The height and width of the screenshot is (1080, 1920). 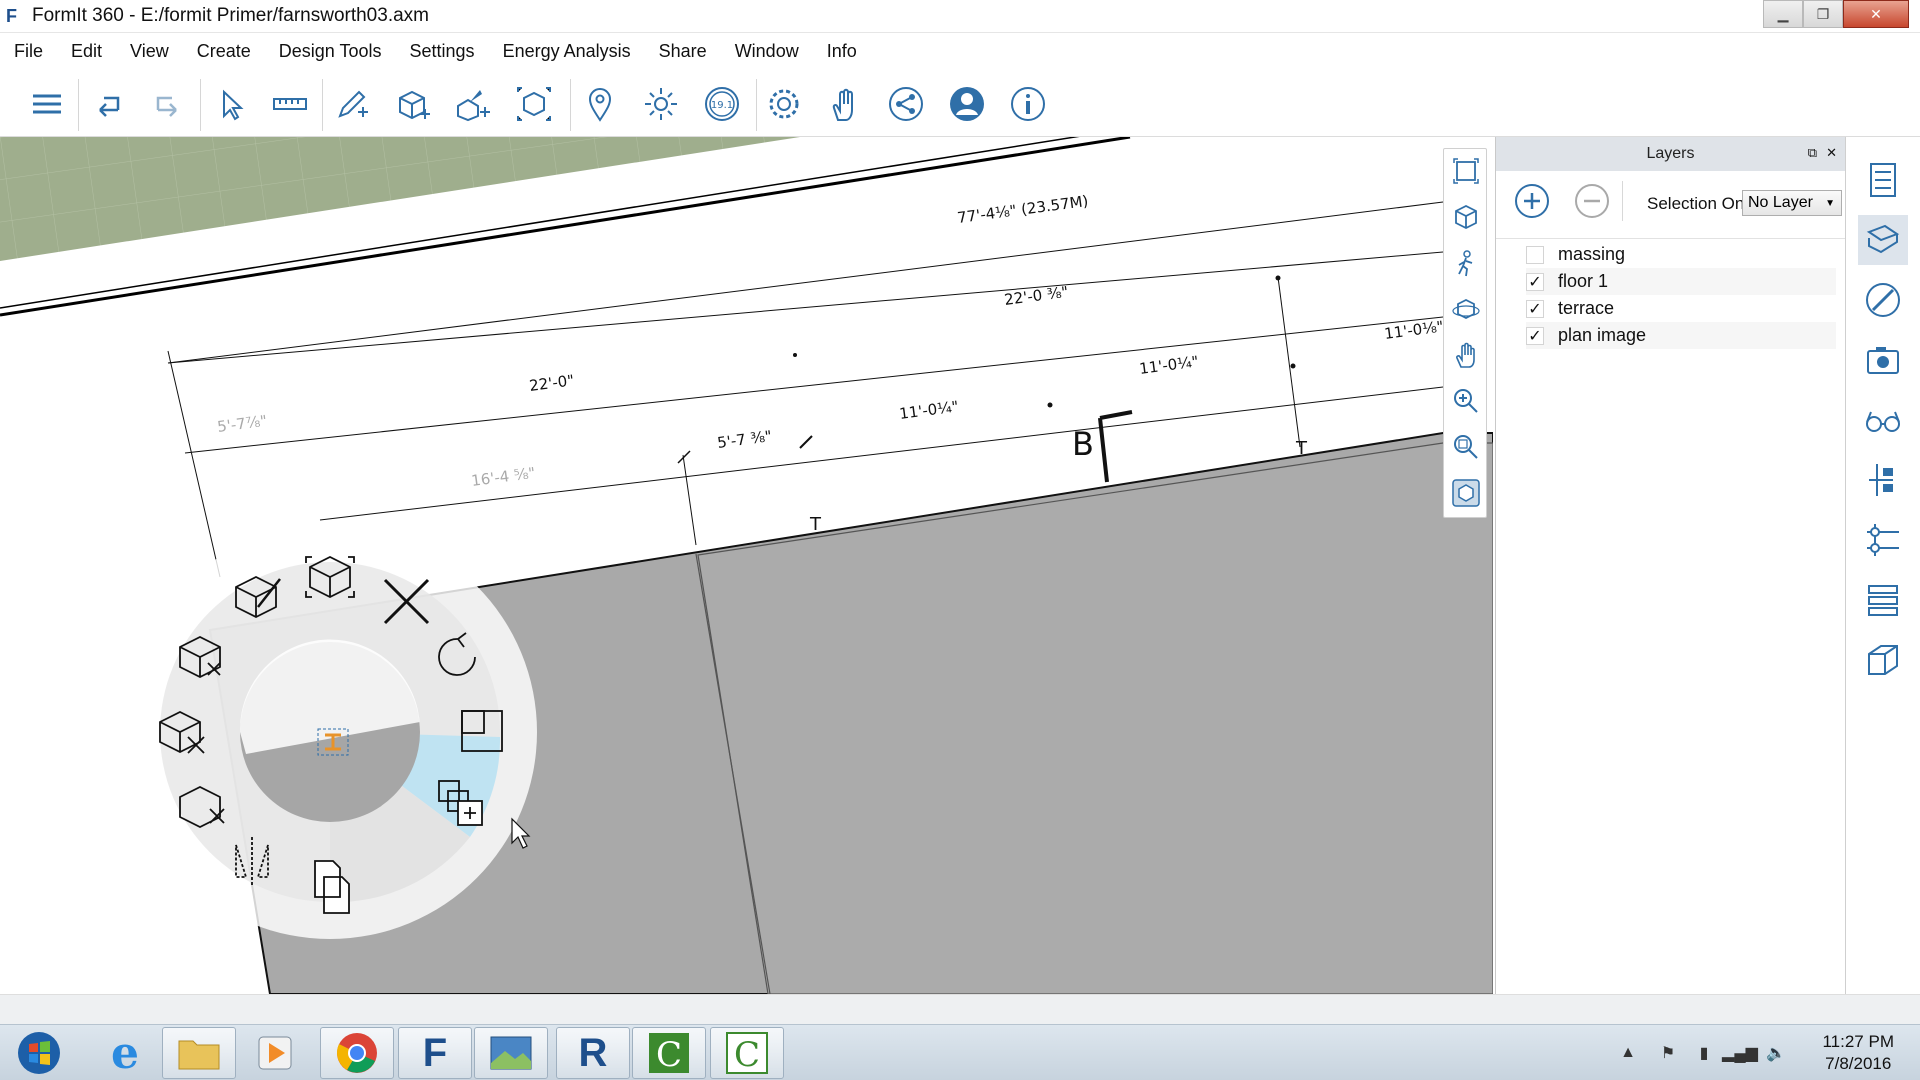 I want to click on layer-row-floor-1: ✓ floor 1, so click(x=1681, y=281).